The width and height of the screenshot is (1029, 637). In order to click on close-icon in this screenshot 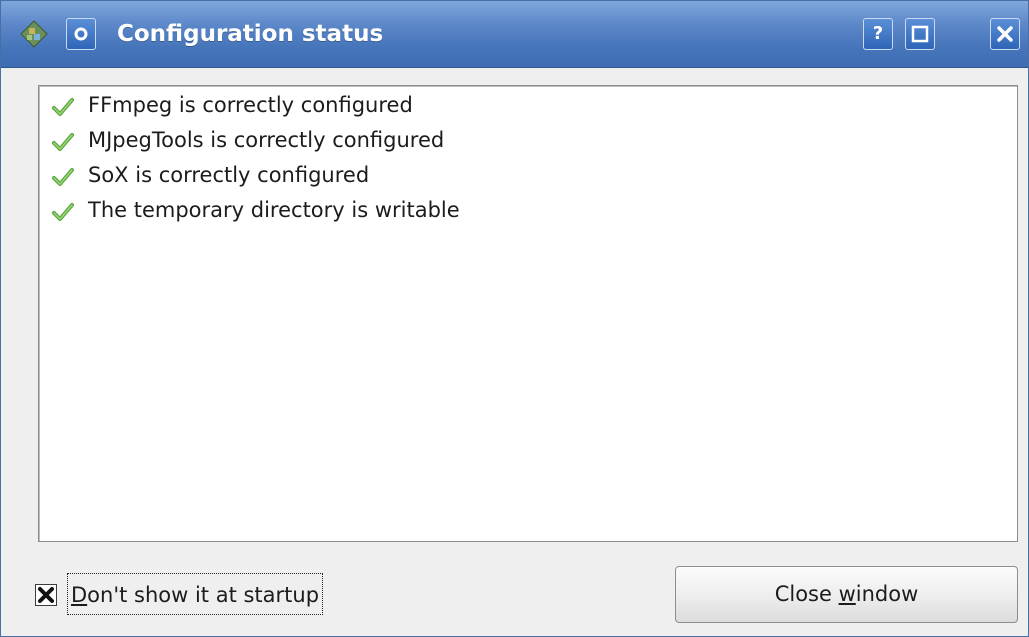, I will do `click(1005, 34)`.